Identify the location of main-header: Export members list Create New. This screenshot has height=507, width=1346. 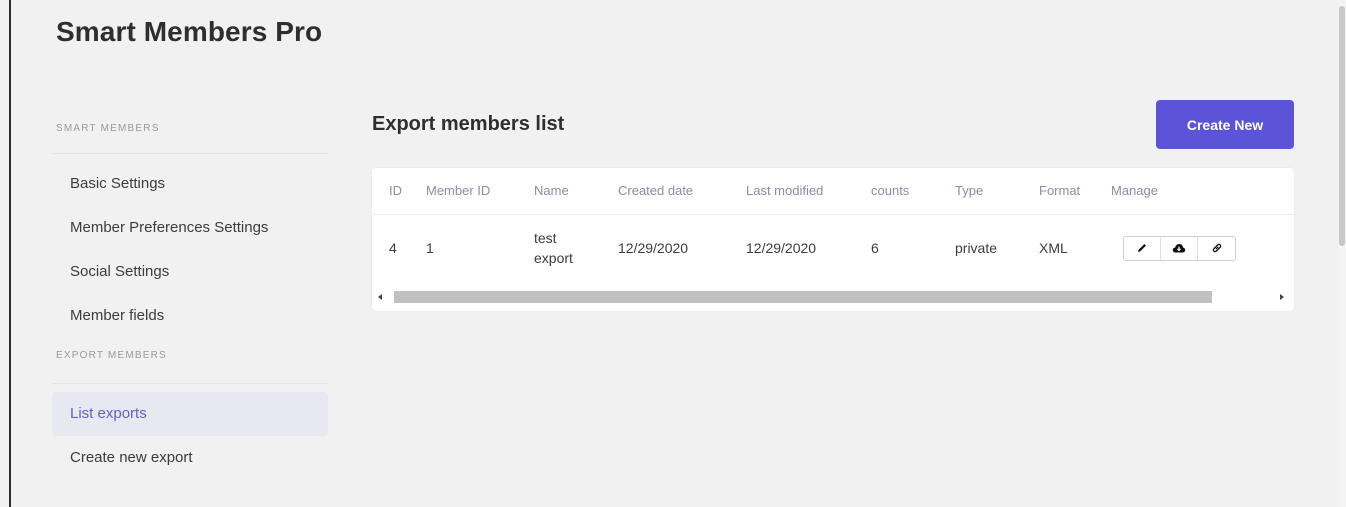
(833, 125).